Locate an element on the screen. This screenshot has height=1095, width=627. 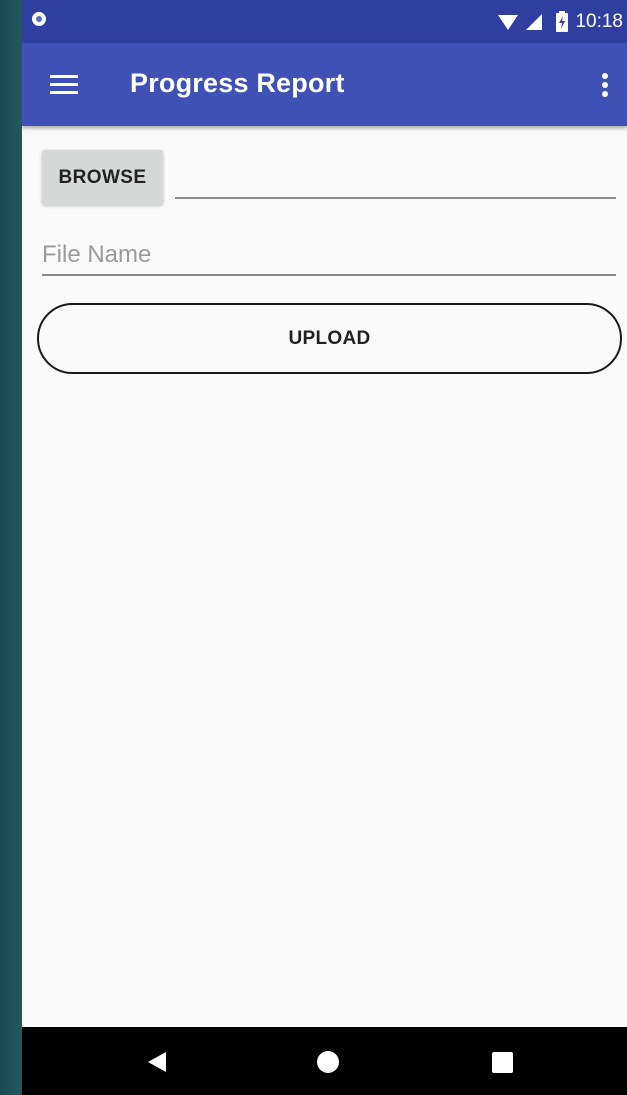
status-icons: 10:18 is located at coordinates (560, 22).